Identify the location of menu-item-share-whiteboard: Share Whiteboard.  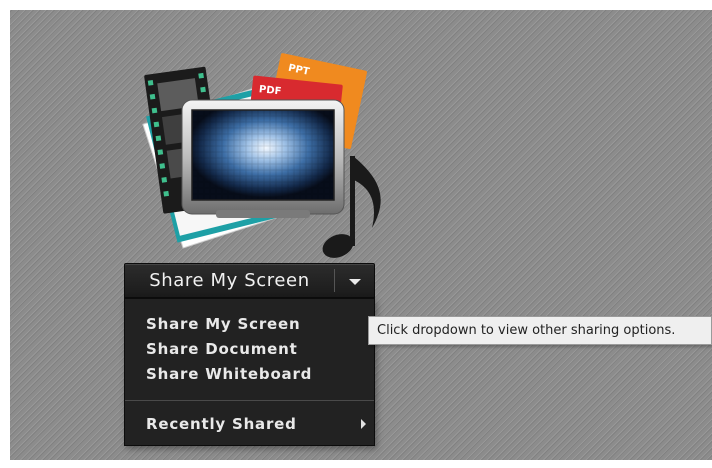
(249, 374).